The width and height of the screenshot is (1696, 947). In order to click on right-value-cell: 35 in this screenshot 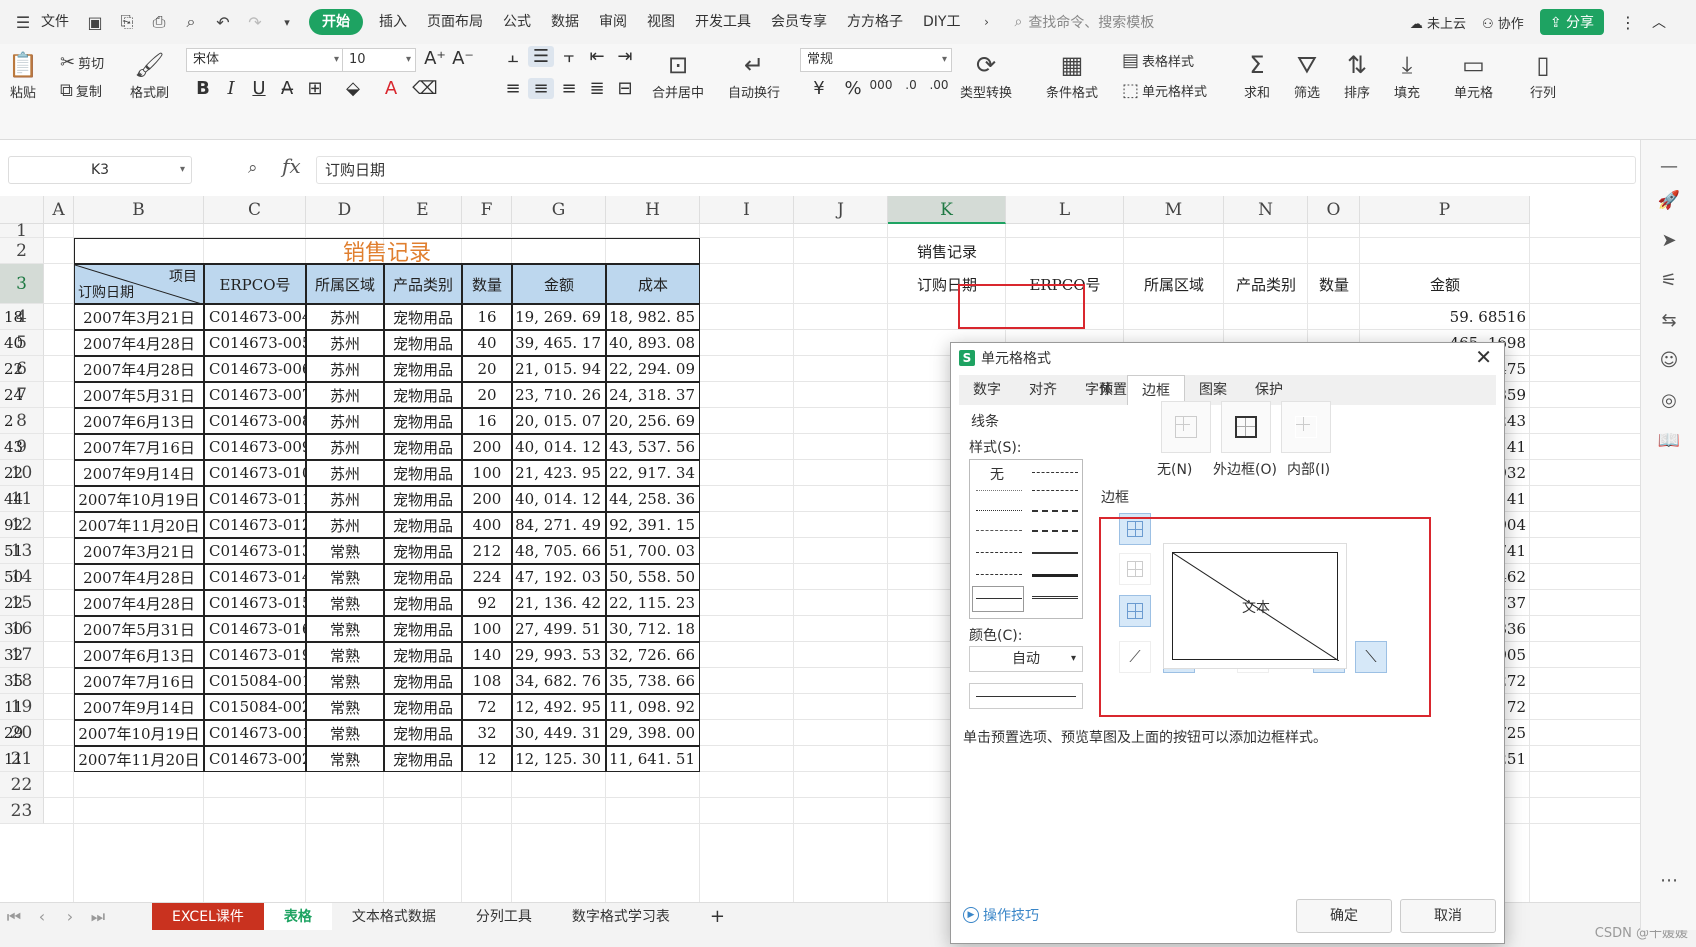, I will do `click(20, 681)`.